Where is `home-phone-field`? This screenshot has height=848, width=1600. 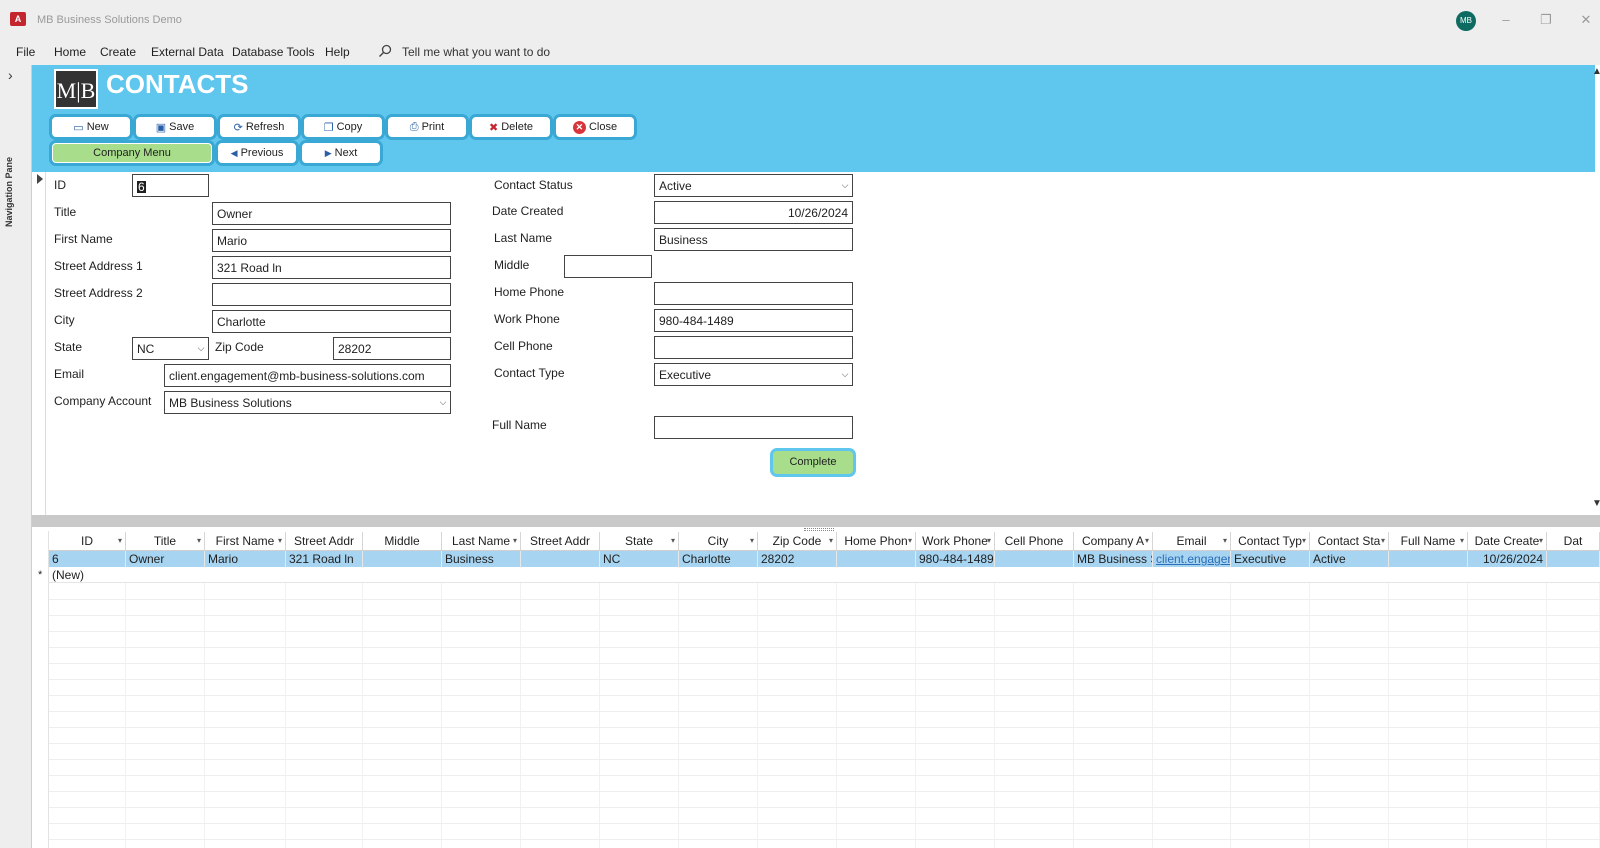
home-phone-field is located at coordinates (753, 293).